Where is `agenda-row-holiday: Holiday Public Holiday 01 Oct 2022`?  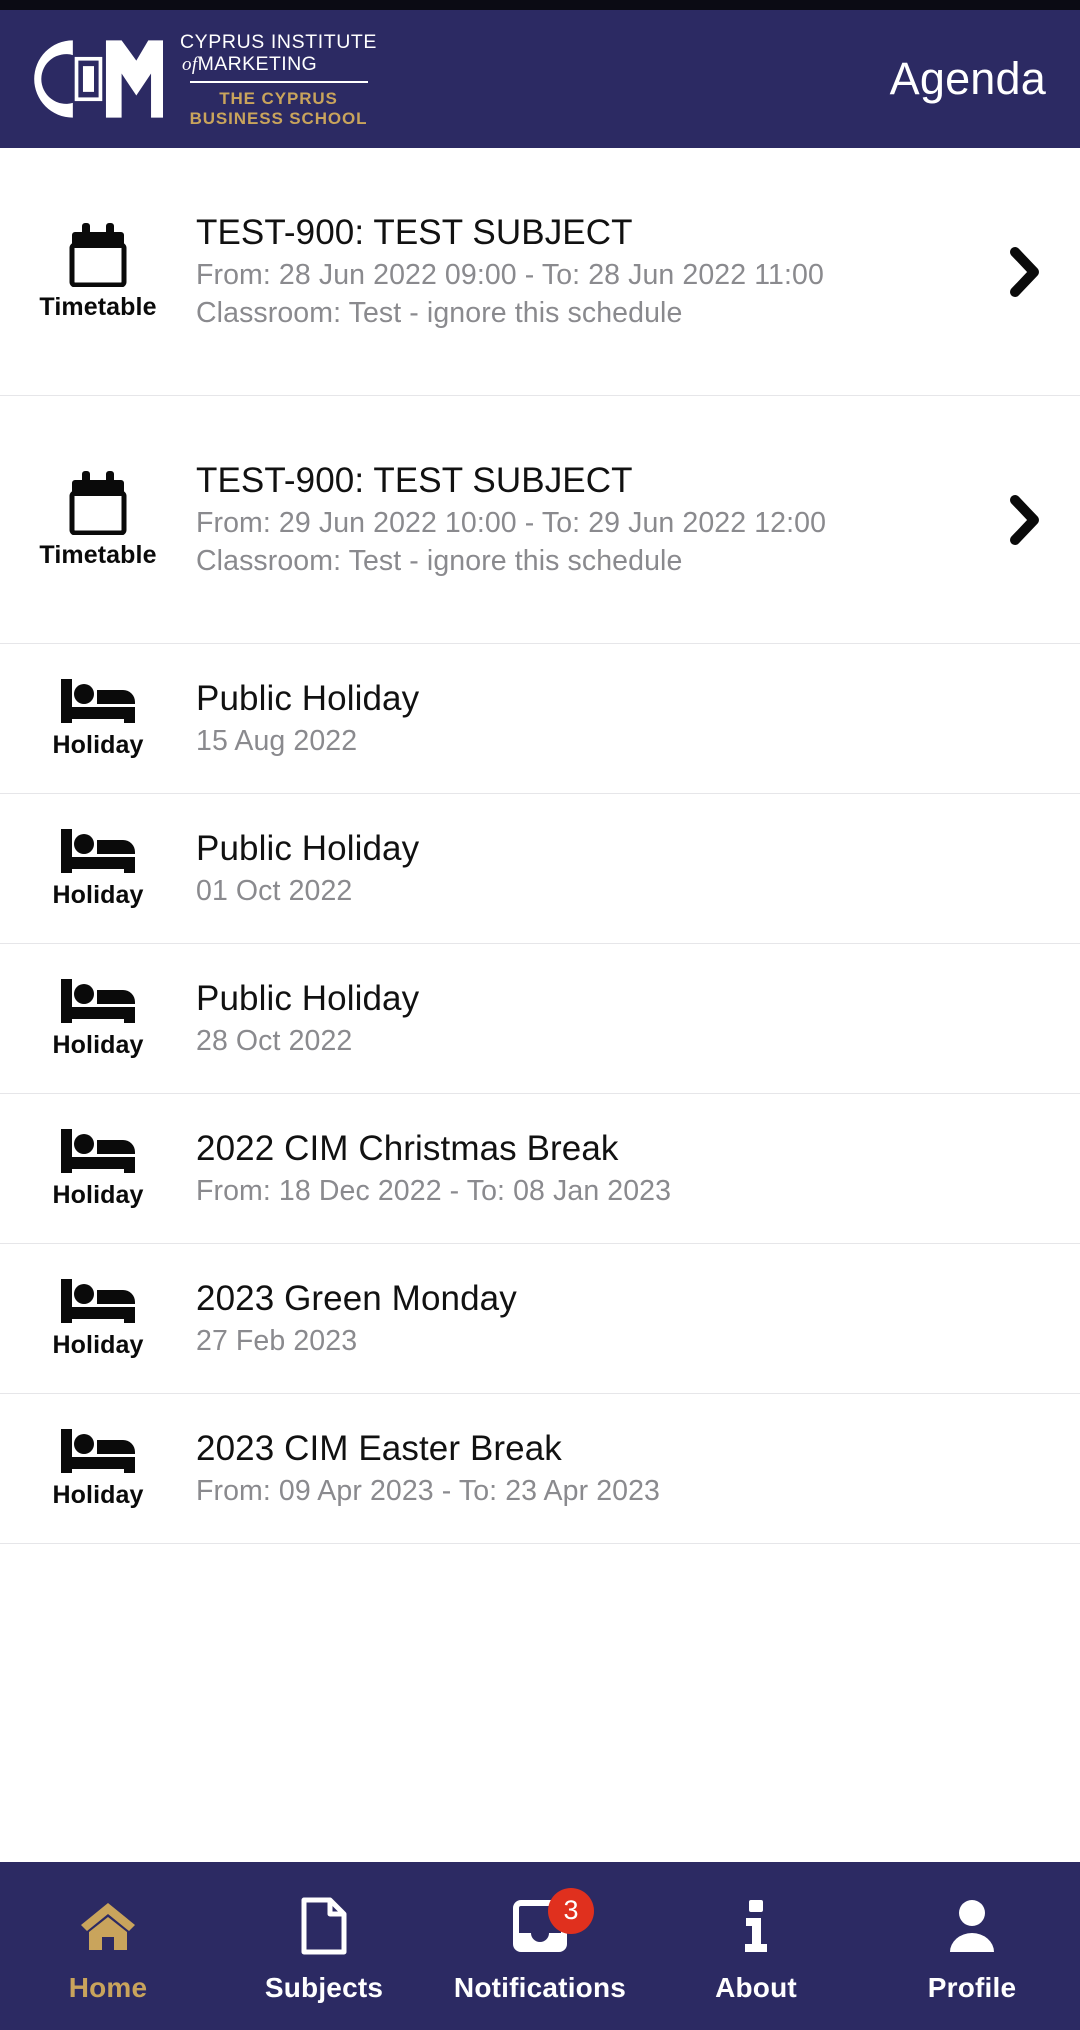 agenda-row-holiday: Holiday Public Holiday 01 Oct 2022 is located at coordinates (540, 869).